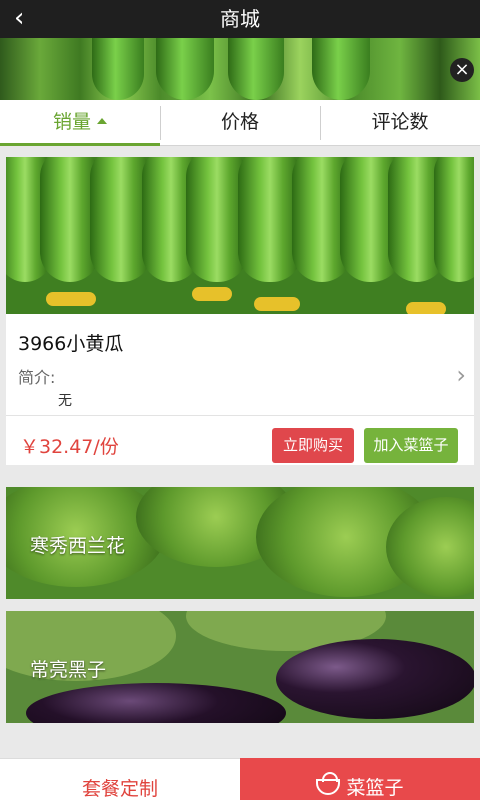 The height and width of the screenshot is (800, 480). I want to click on page-title: 商城, so click(240, 19).